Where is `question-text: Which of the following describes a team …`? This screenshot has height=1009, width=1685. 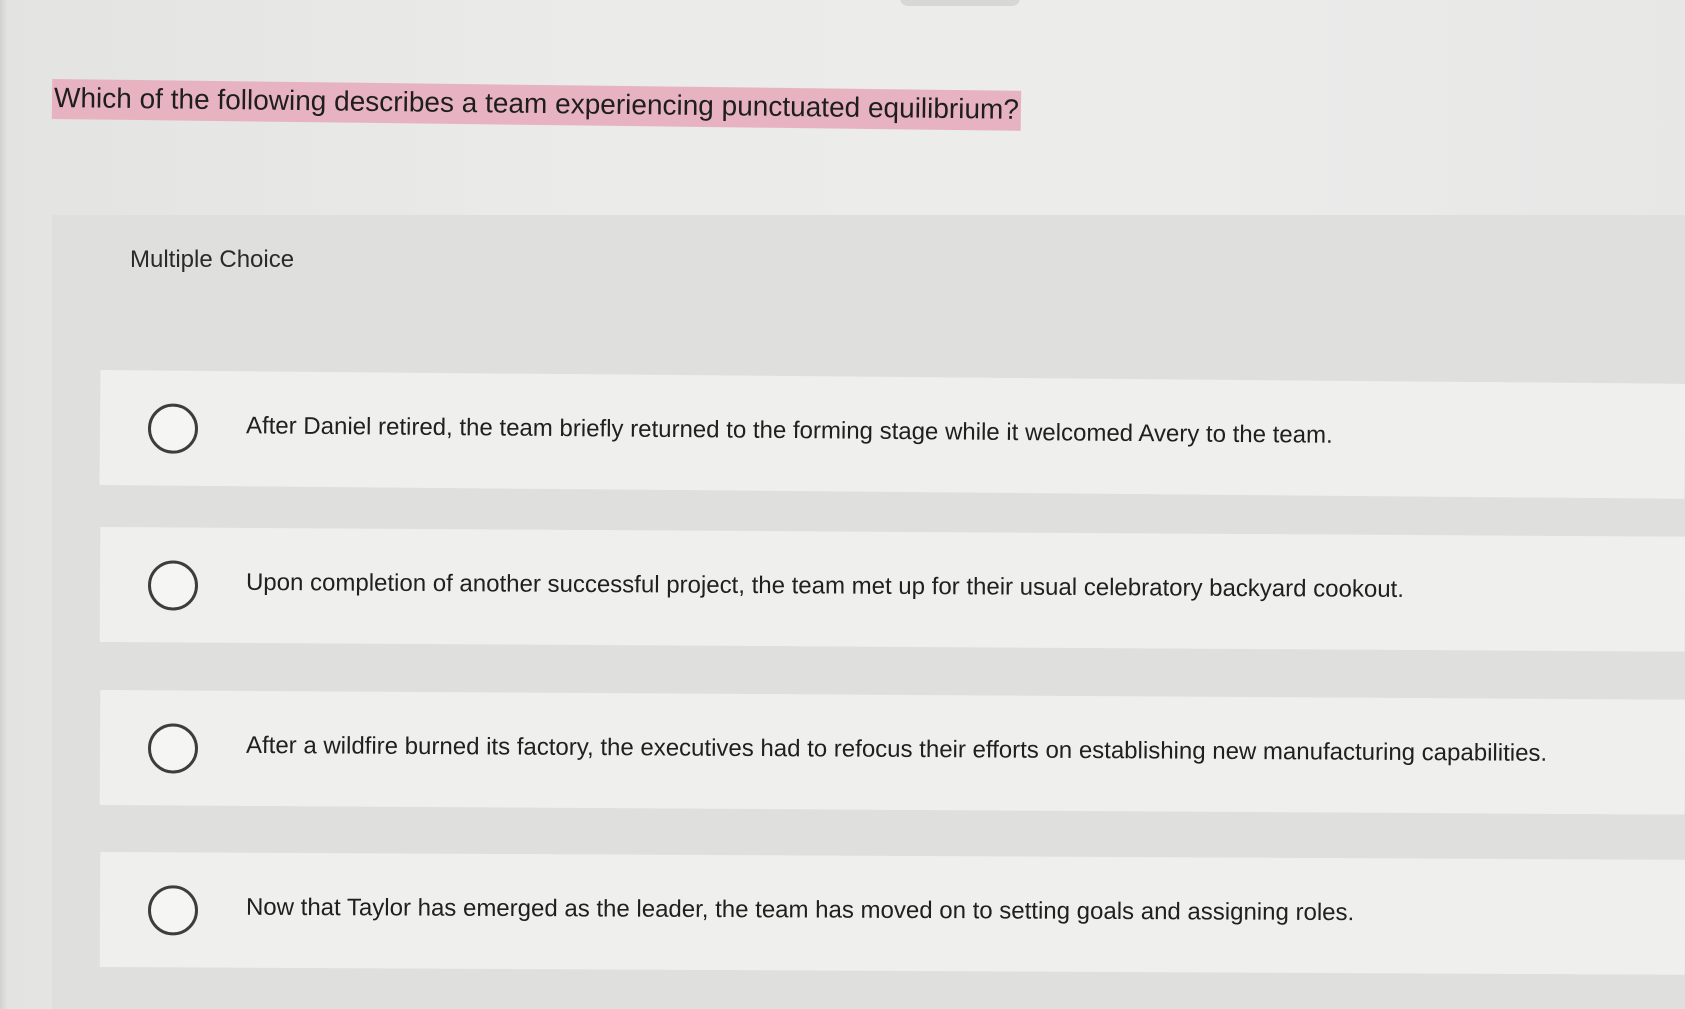 question-text: Which of the following describes a team … is located at coordinates (536, 105).